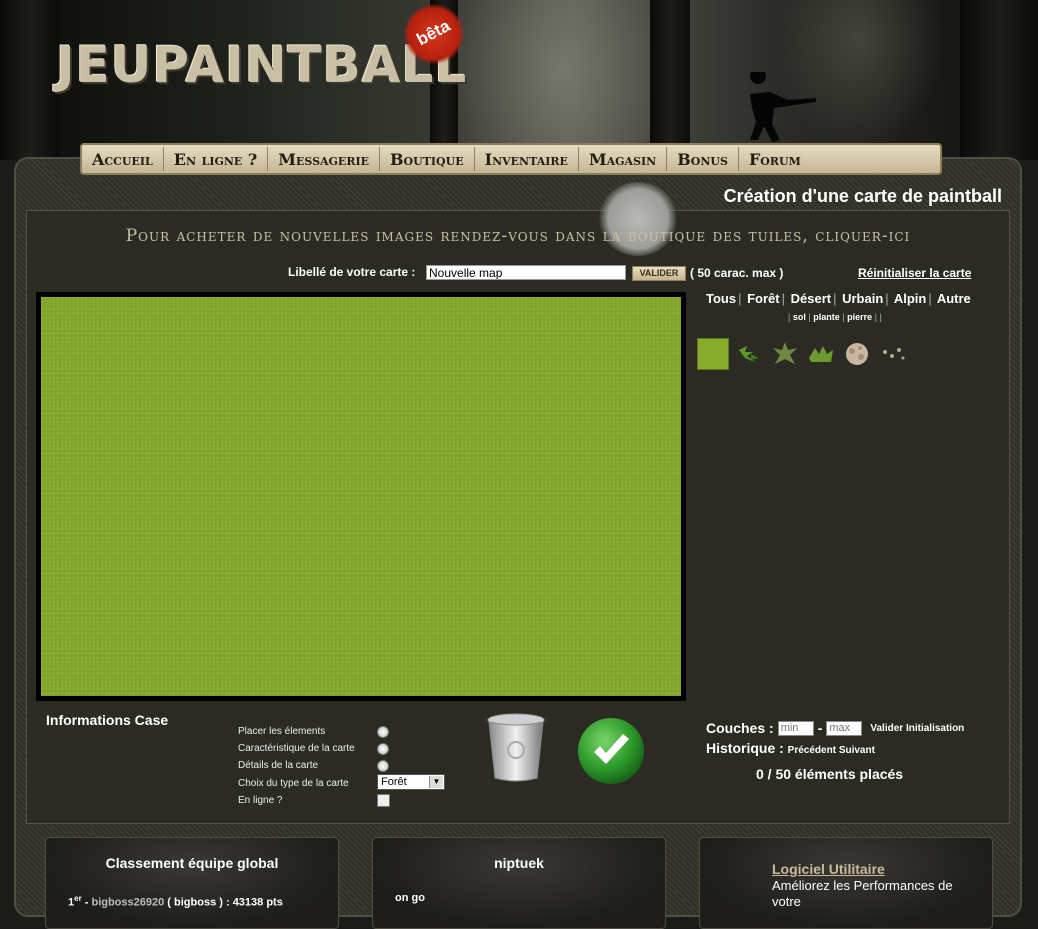  What do you see at coordinates (78, 898) in the screenshot?
I see `rank-suffix: er` at bounding box center [78, 898].